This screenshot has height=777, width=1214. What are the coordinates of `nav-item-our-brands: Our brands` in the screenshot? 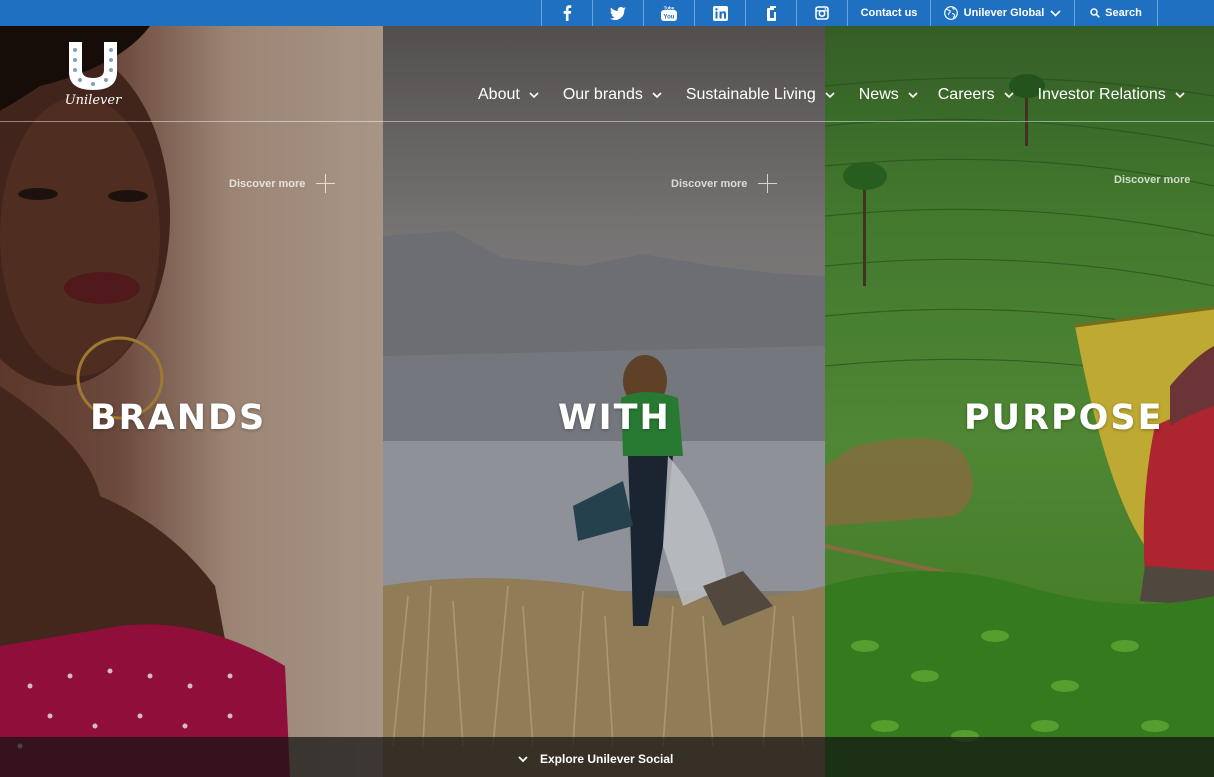 It's located at (612, 95).